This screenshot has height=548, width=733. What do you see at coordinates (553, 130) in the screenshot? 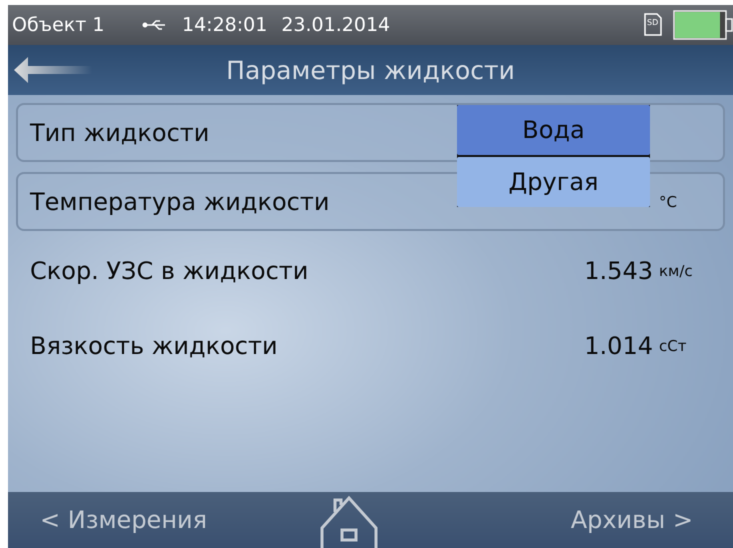
I see `dropdown-option: Вода` at bounding box center [553, 130].